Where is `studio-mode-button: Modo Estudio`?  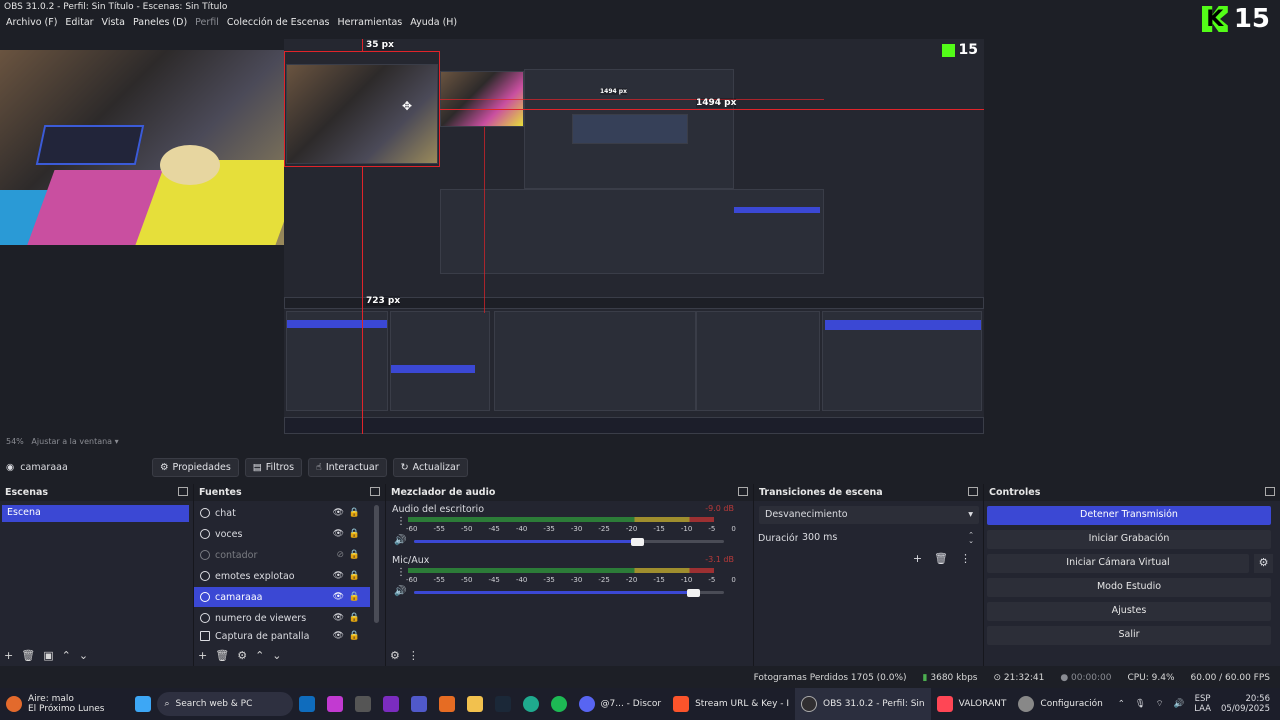 studio-mode-button: Modo Estudio is located at coordinates (1129, 587).